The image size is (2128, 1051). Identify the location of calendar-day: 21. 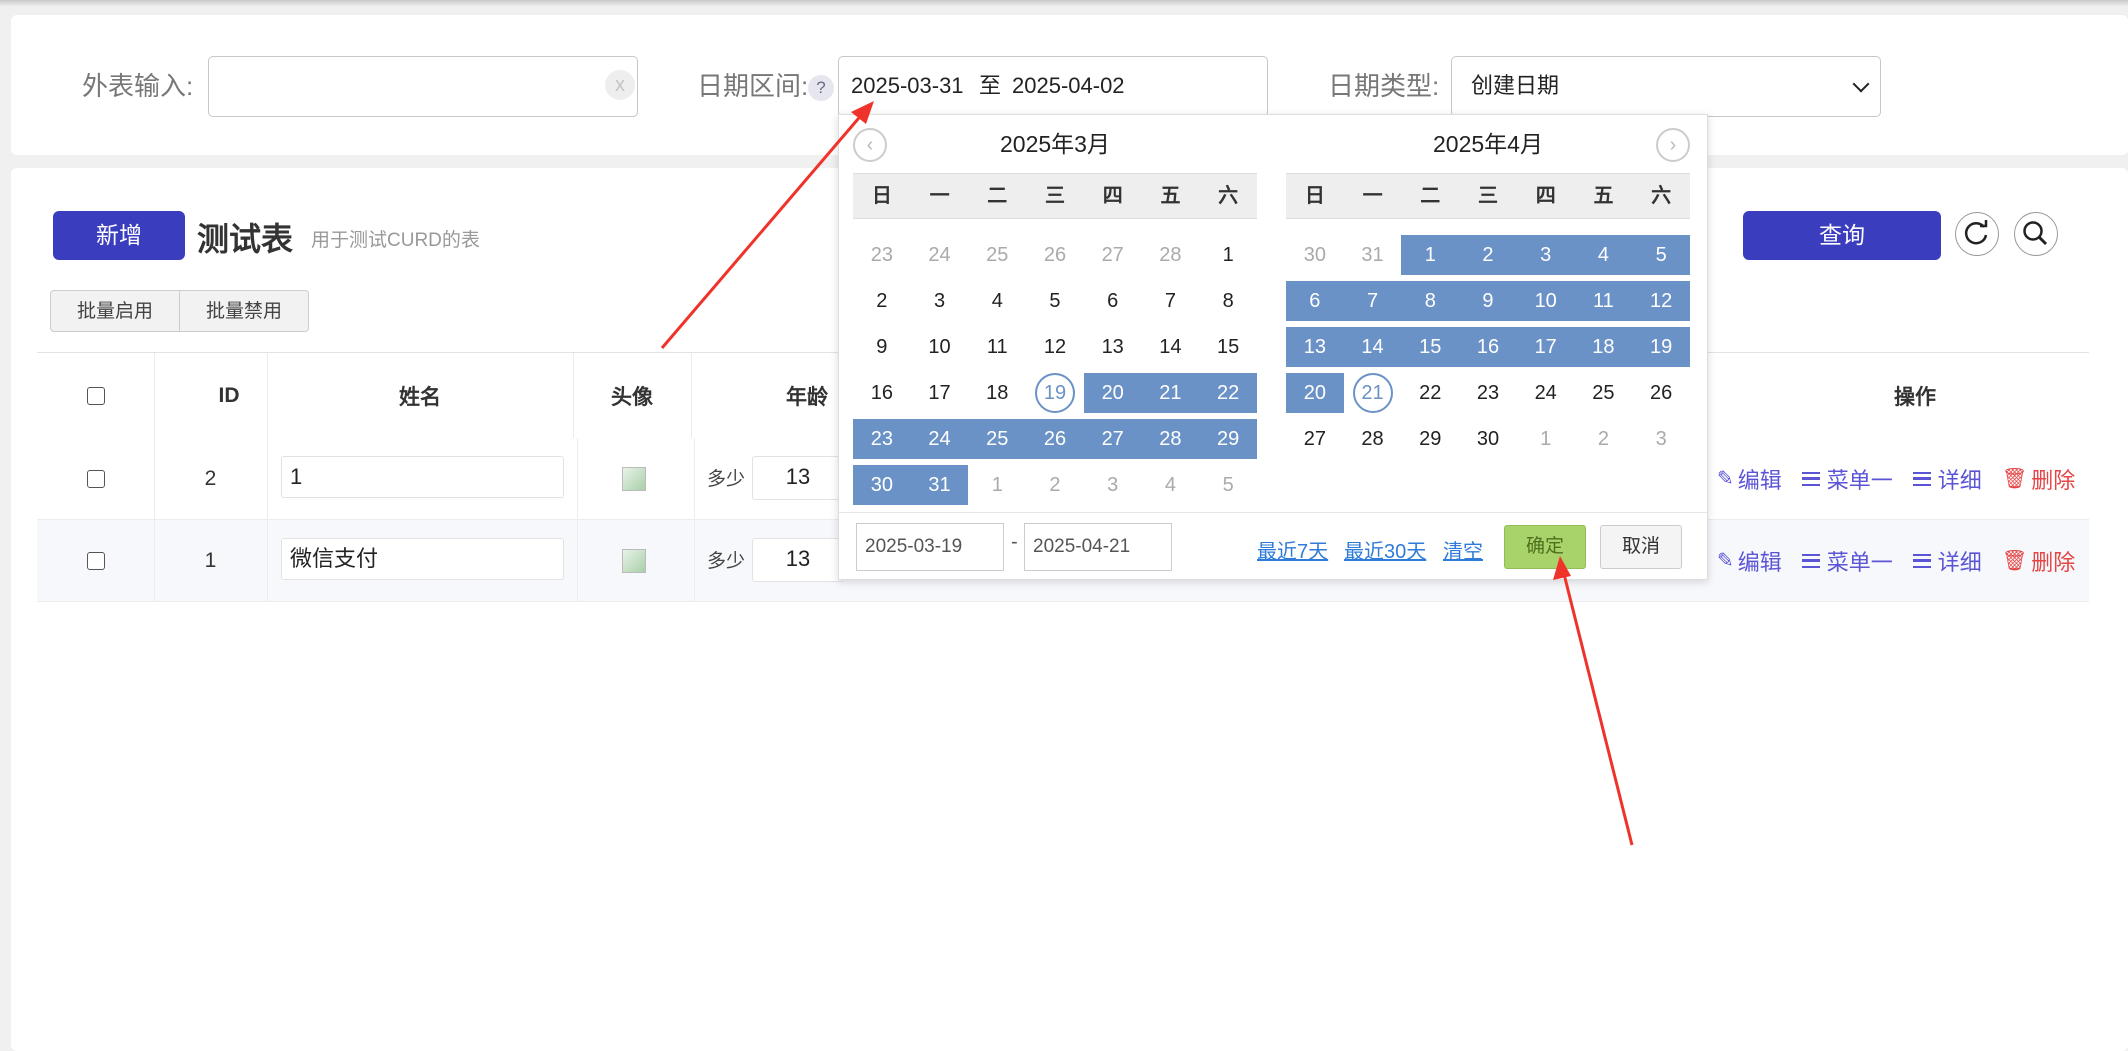
(1373, 393).